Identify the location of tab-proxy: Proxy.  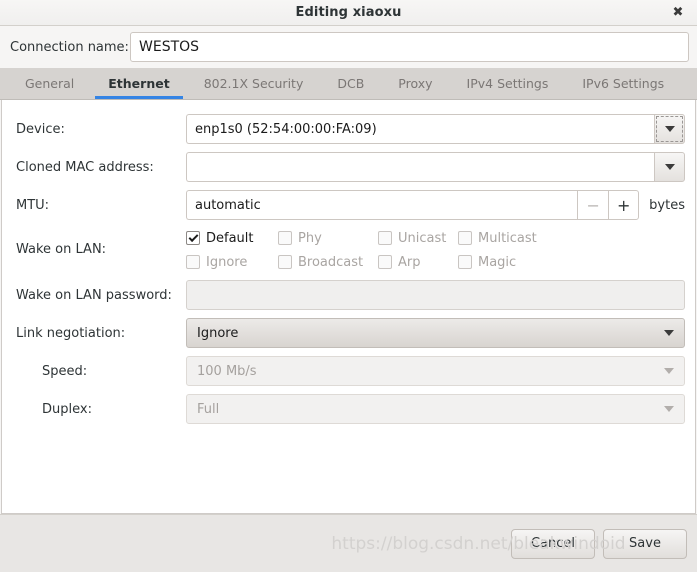
(415, 83).